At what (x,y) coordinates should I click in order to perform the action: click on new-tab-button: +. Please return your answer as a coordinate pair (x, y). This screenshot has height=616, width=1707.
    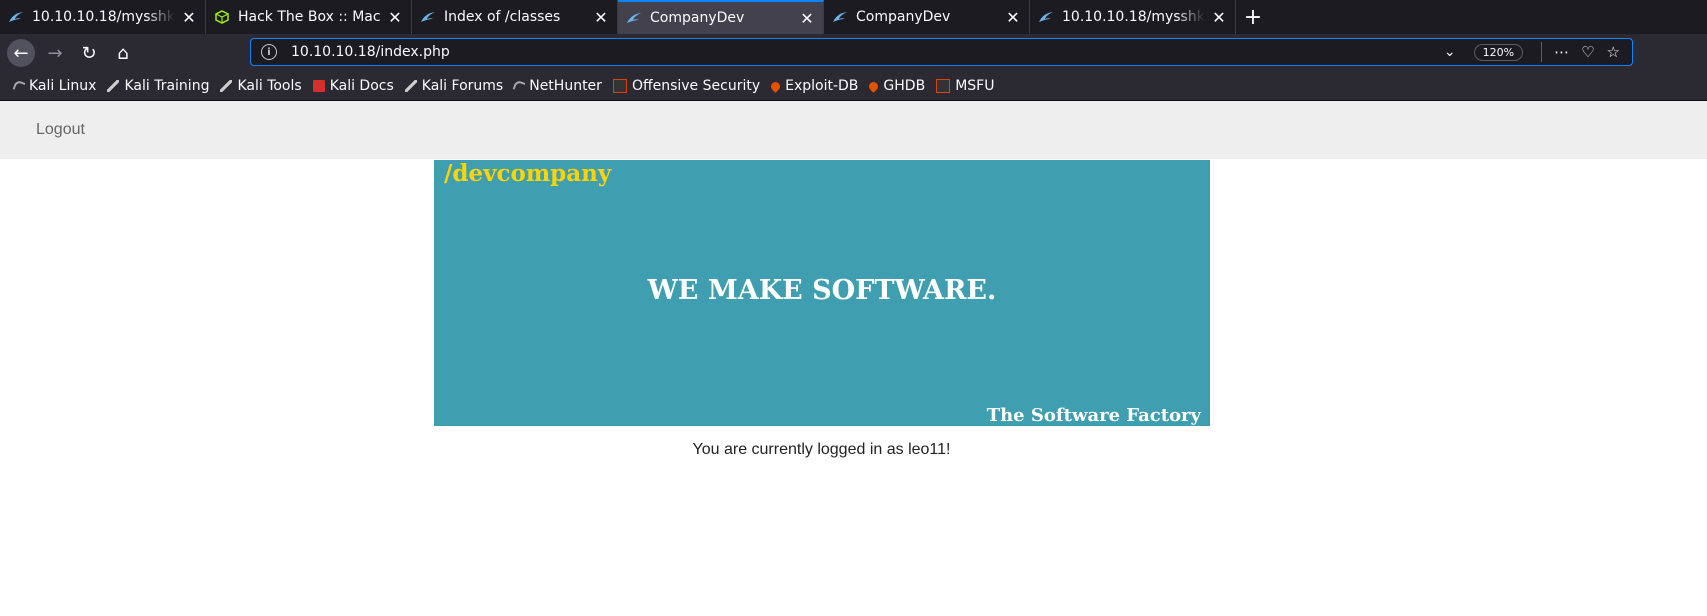
    Looking at the image, I should click on (1253, 17).